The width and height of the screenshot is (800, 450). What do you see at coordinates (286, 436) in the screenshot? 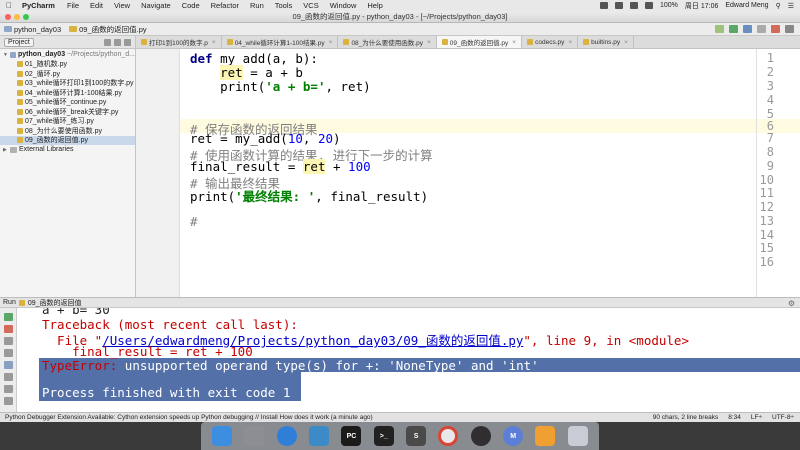
I see `safari-icon` at bounding box center [286, 436].